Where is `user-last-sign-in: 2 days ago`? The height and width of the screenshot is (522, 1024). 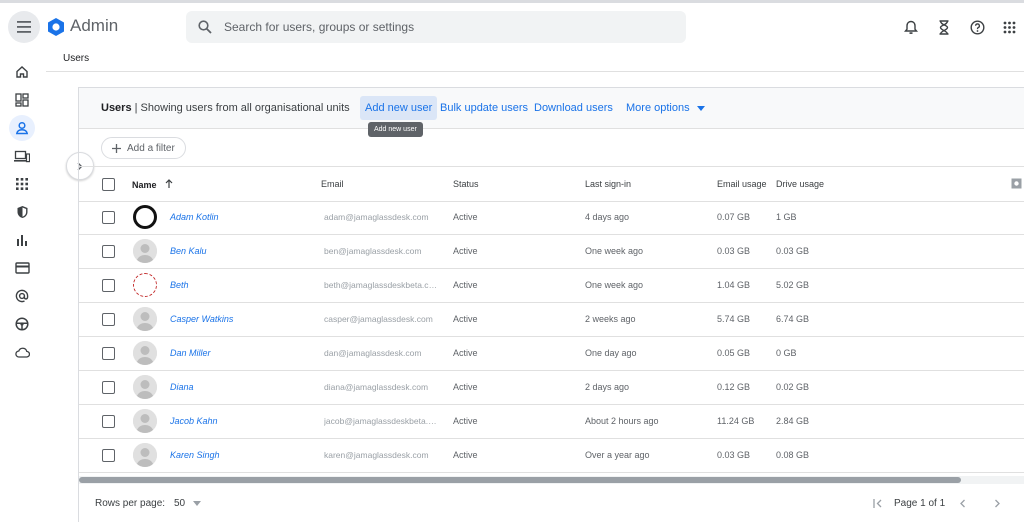 user-last-sign-in: 2 days ago is located at coordinates (607, 387).